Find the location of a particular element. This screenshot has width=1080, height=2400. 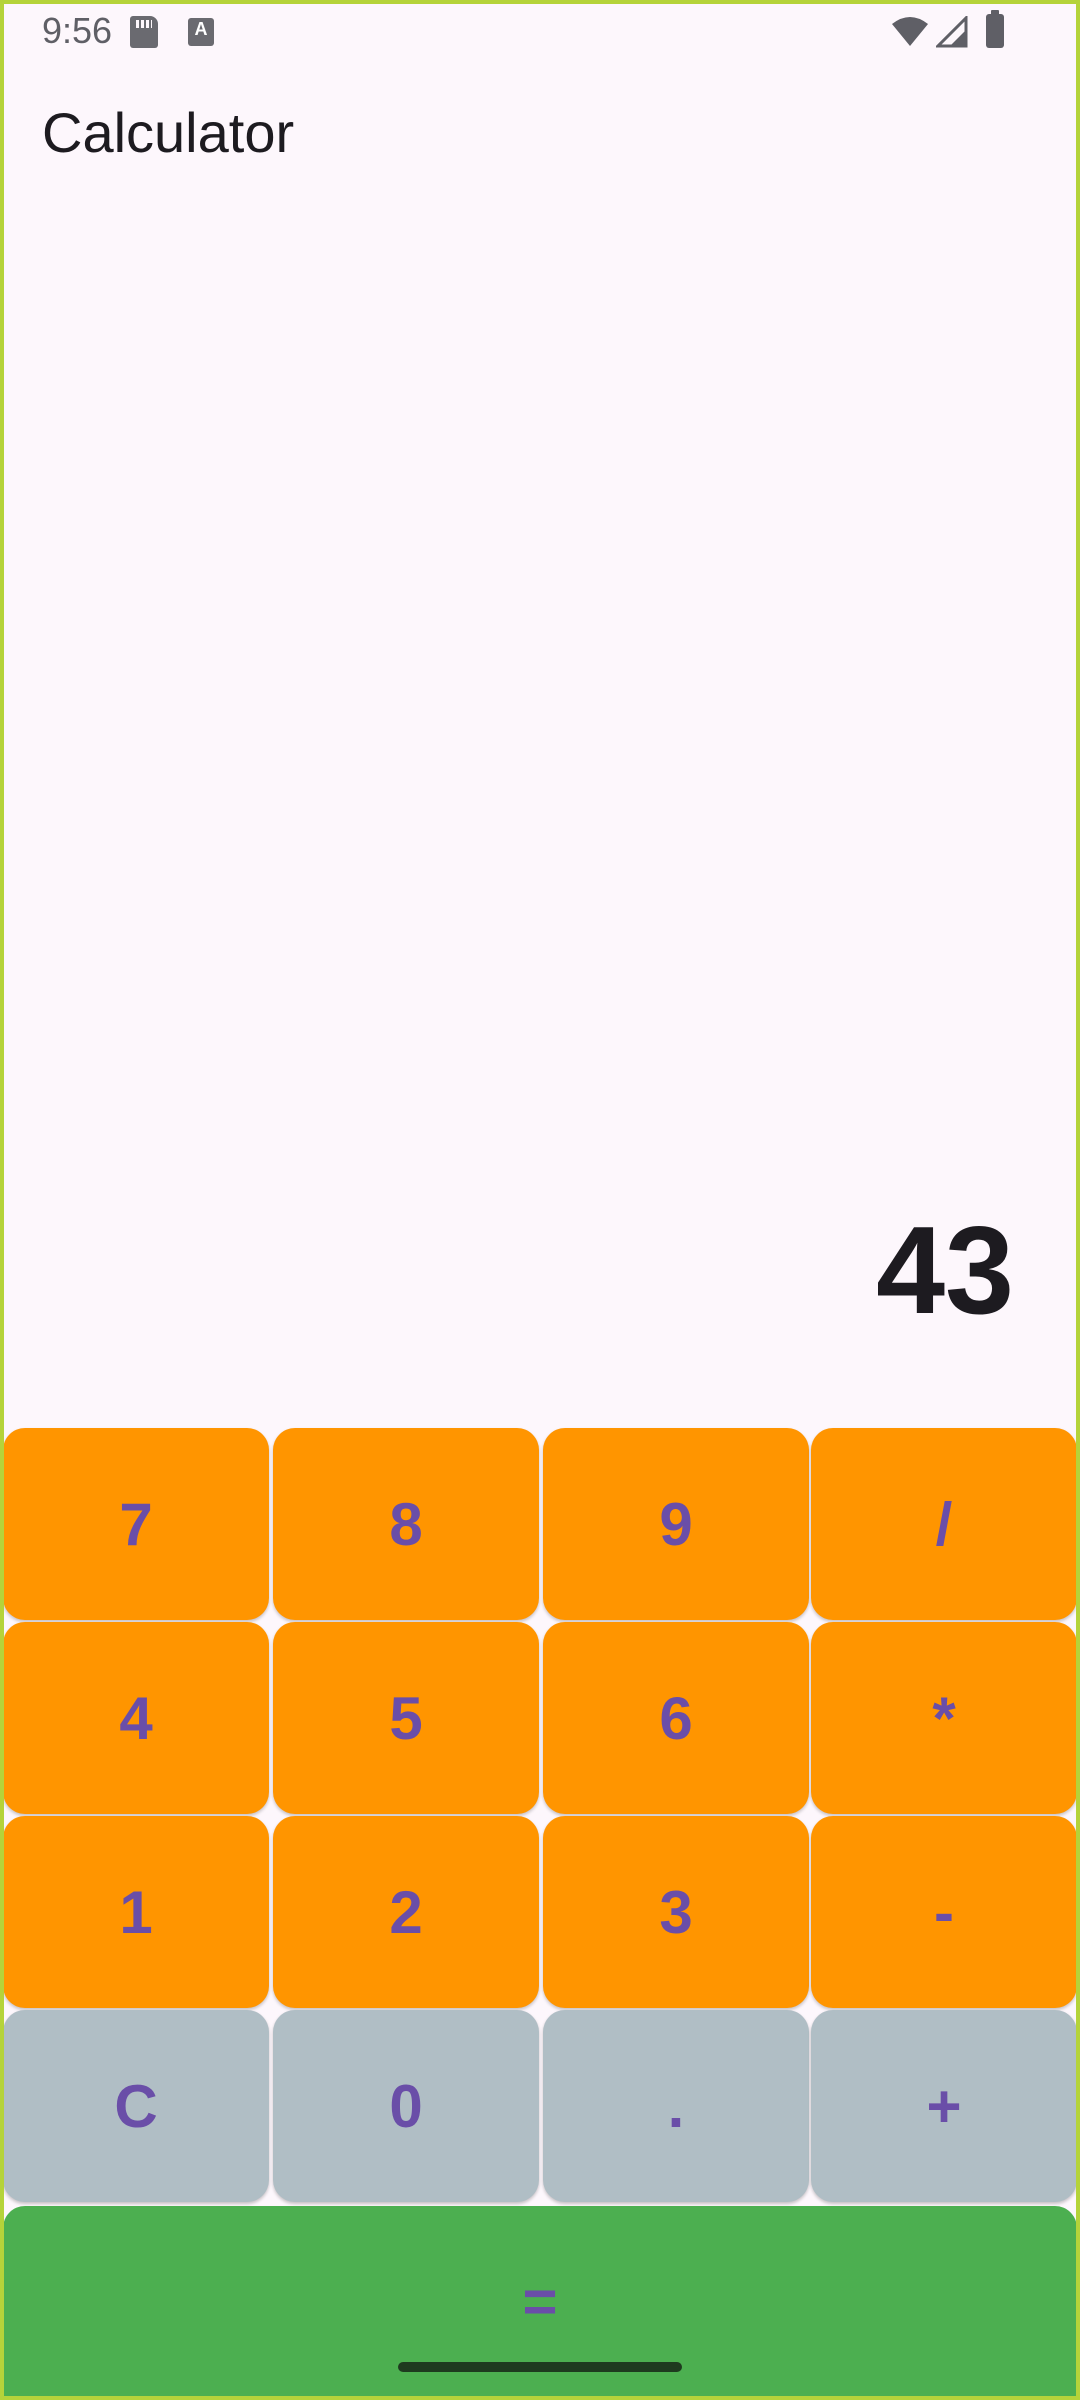

key-2: 2 is located at coordinates (406, 1912).